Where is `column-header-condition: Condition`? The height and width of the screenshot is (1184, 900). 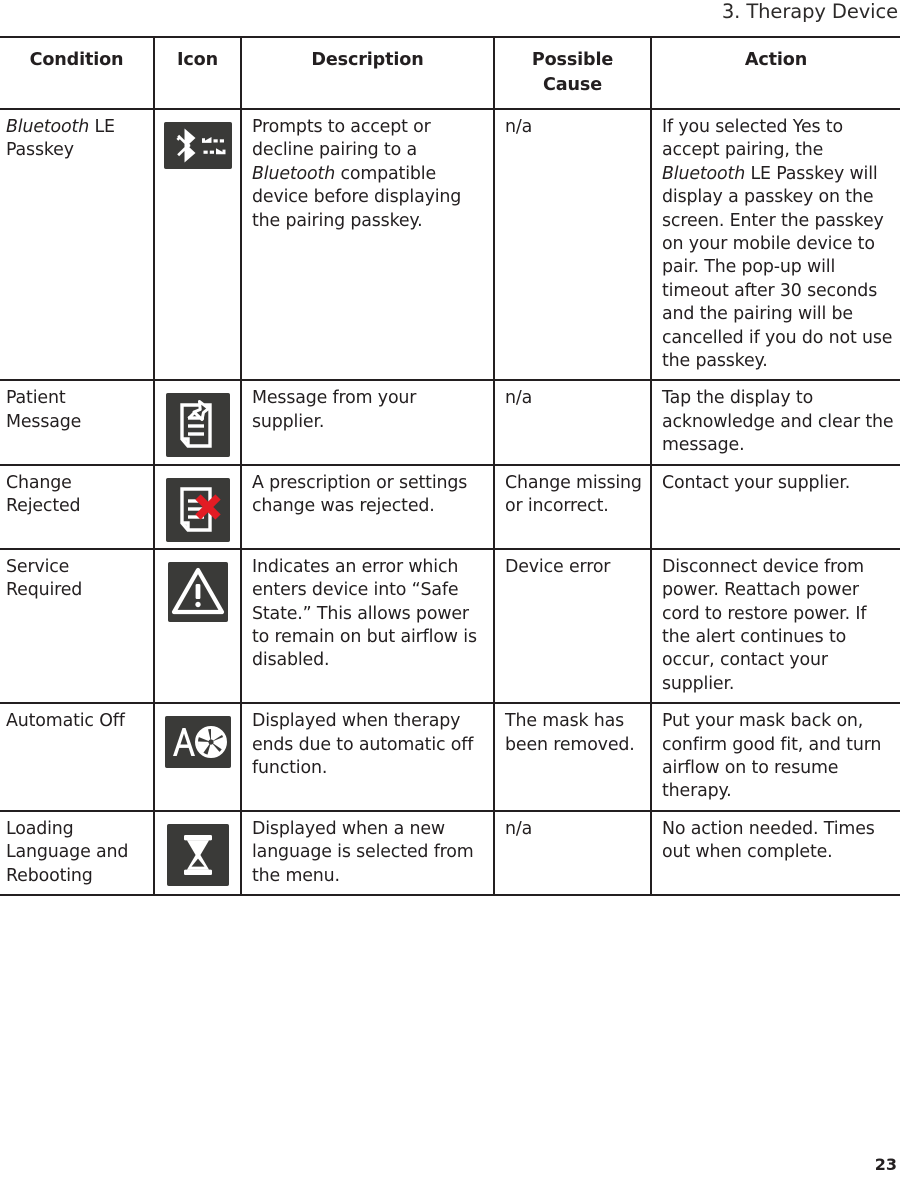
column-header-condition: Condition is located at coordinates (77, 73).